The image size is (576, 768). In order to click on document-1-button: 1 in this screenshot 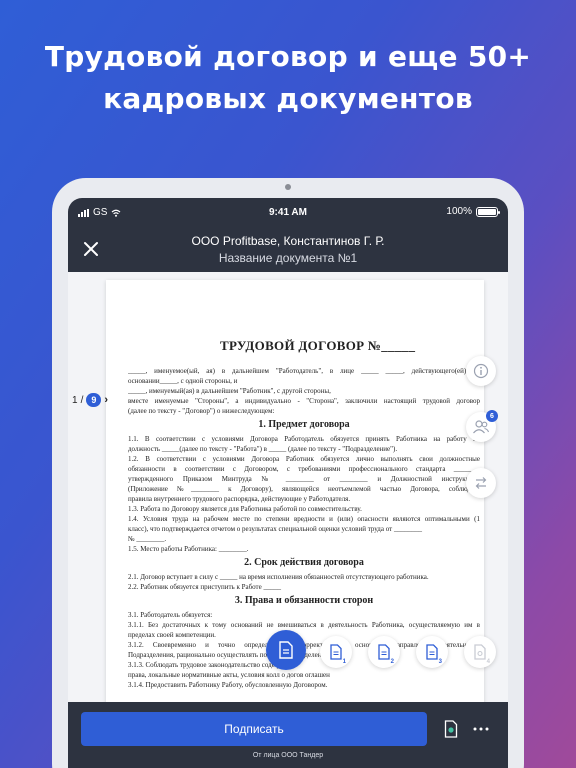, I will do `click(336, 652)`.